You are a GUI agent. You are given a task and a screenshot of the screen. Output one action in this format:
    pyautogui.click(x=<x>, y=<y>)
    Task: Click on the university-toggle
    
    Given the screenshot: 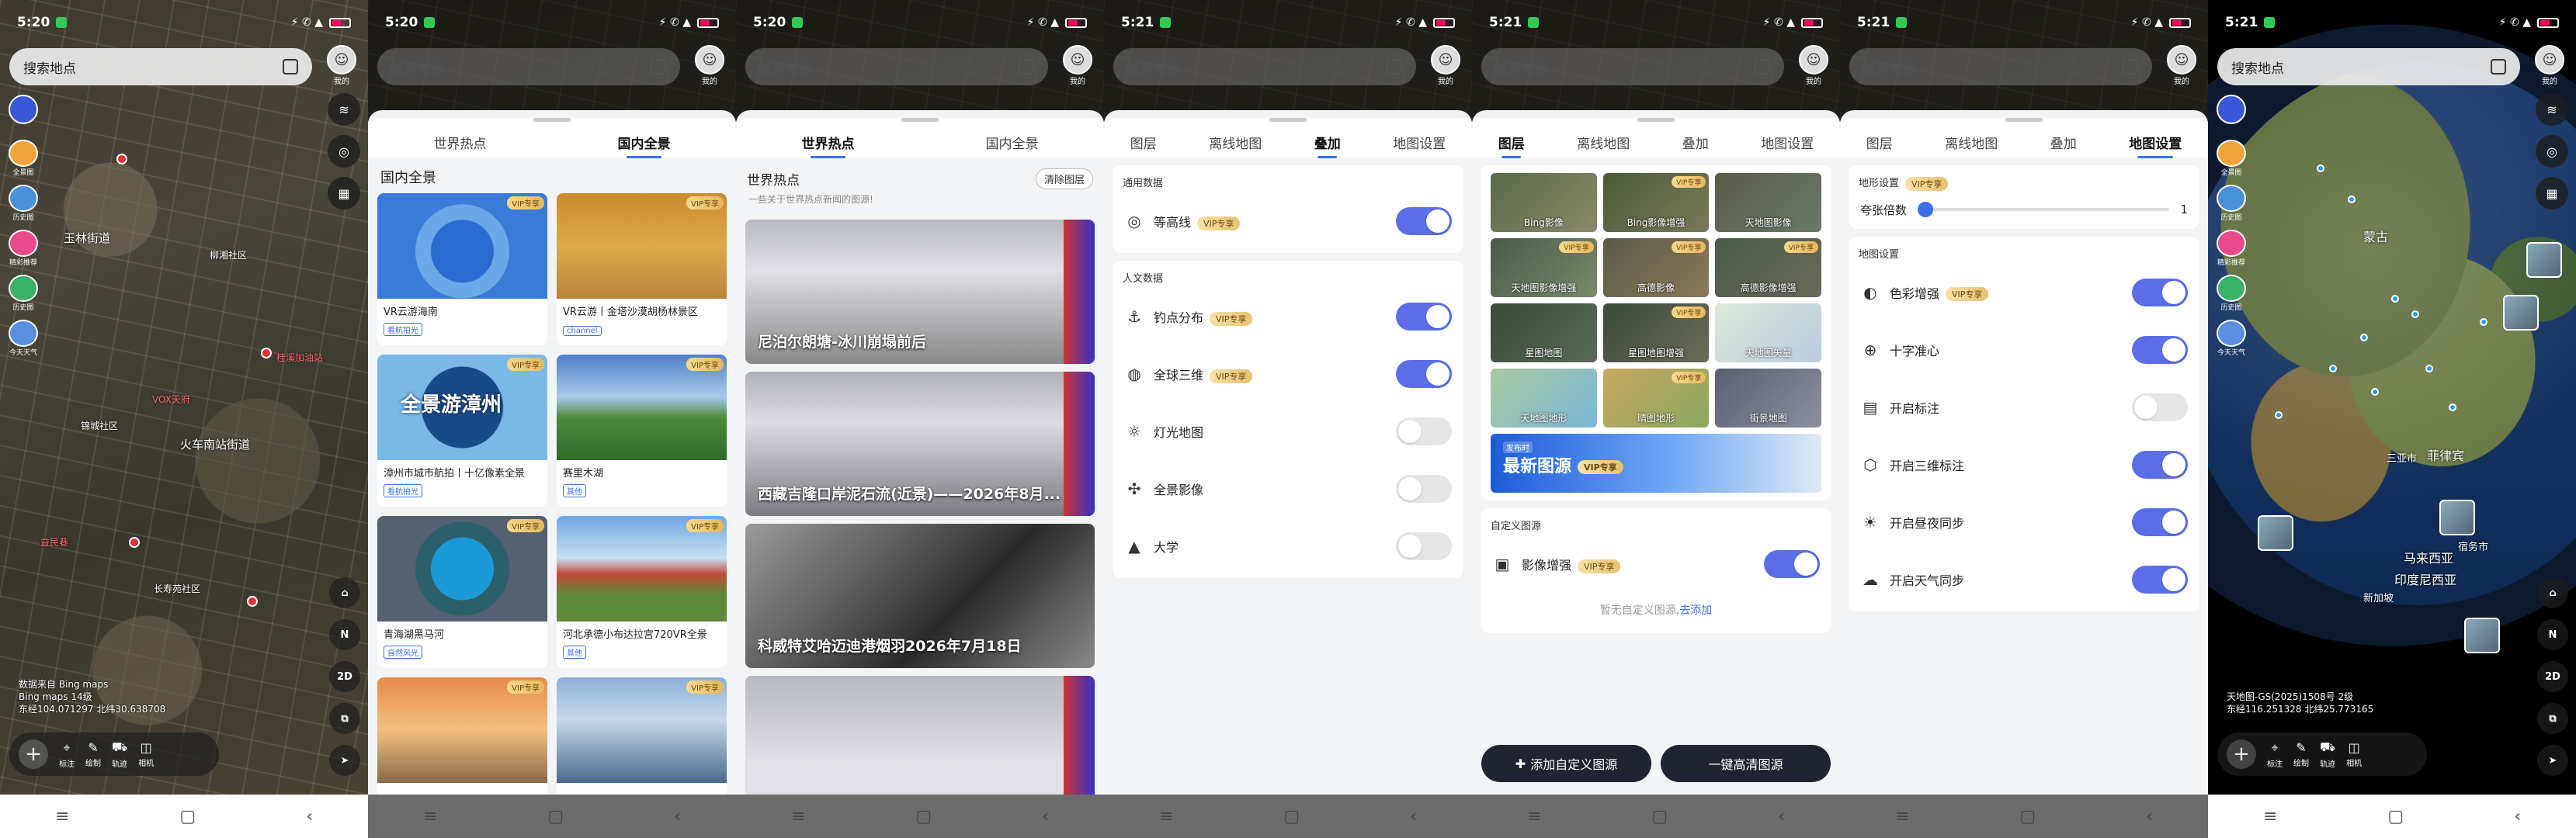 What is the action you would take?
    pyautogui.click(x=1424, y=546)
    